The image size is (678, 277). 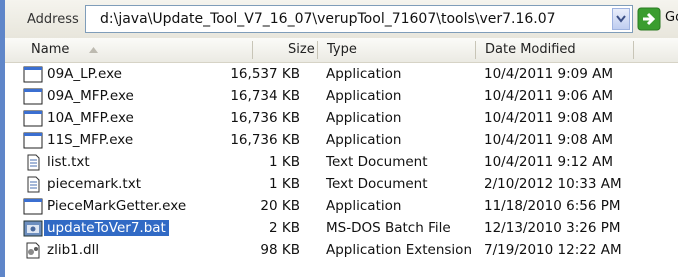 What do you see at coordinates (649, 19) in the screenshot?
I see `go-button` at bounding box center [649, 19].